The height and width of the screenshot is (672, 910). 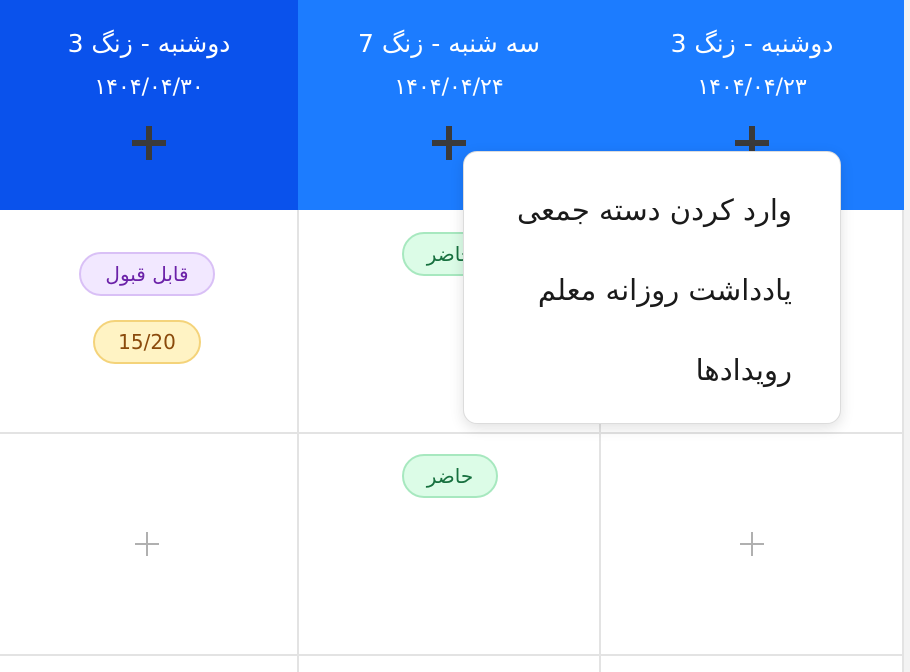 What do you see at coordinates (450, 476) in the screenshot?
I see `attendance-badge: حاضر` at bounding box center [450, 476].